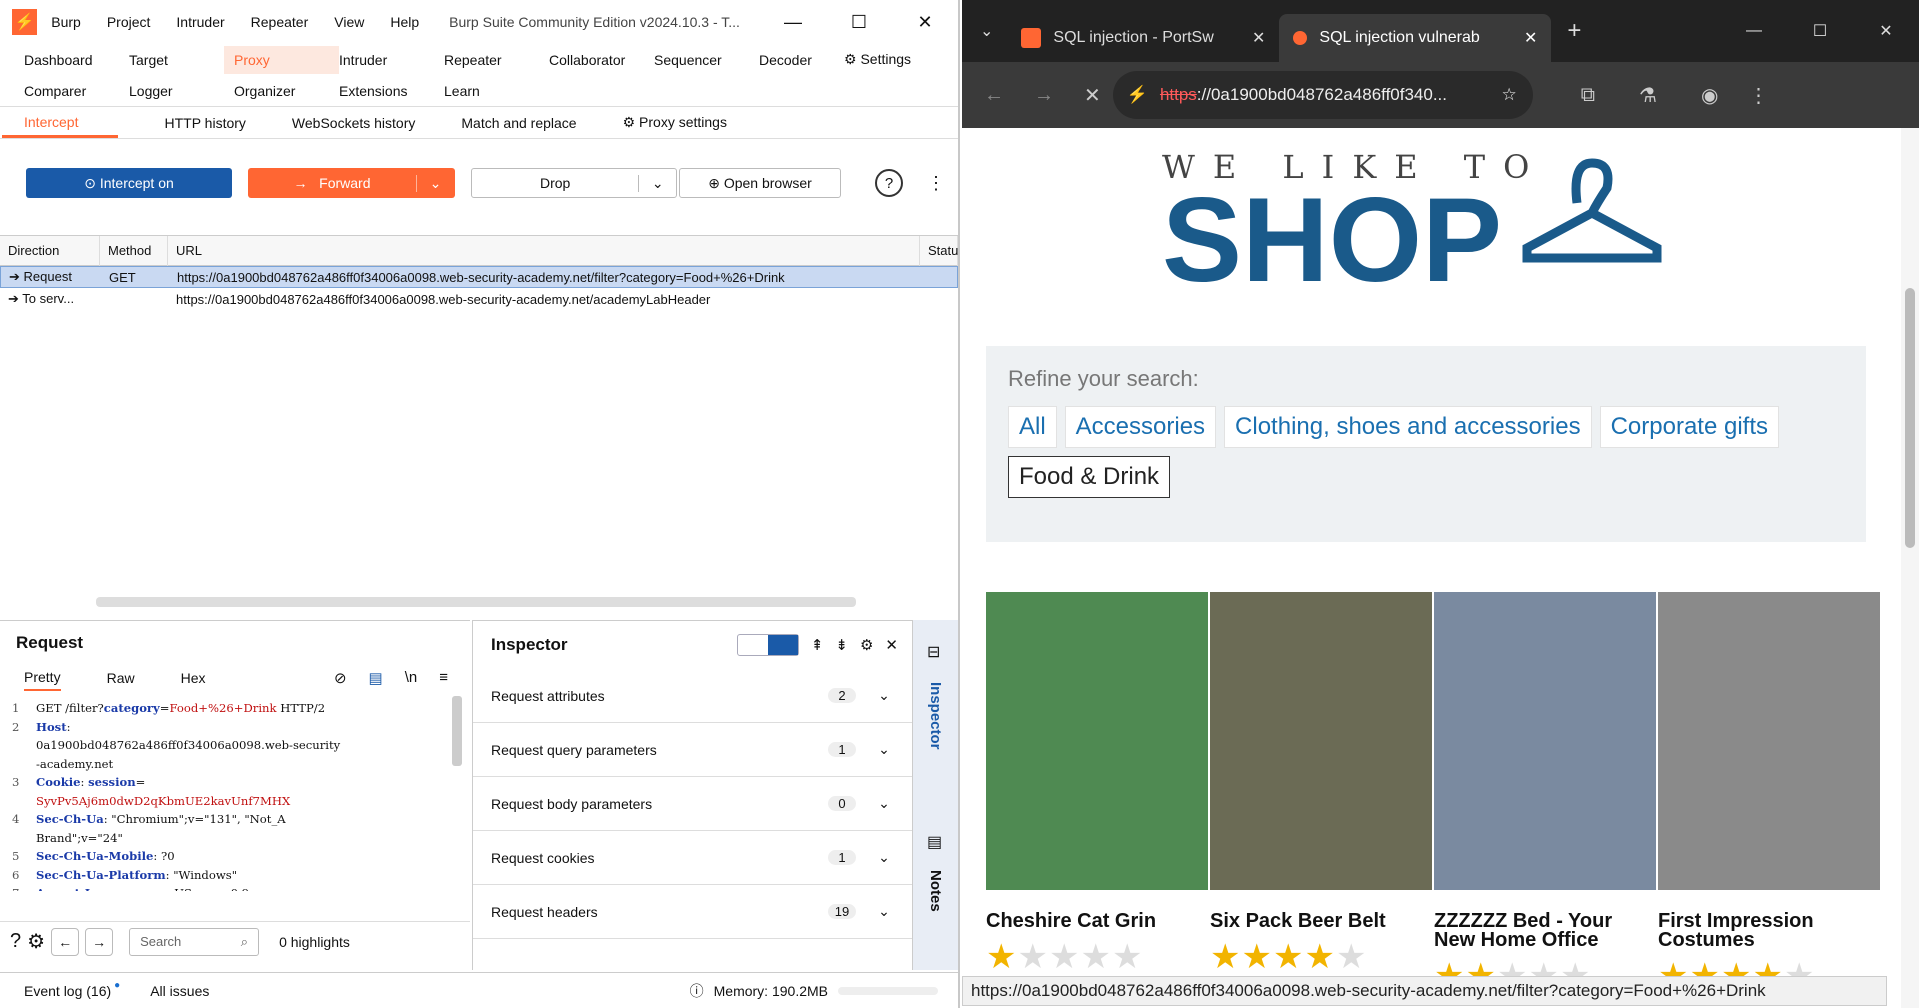 The width and height of the screenshot is (1919, 1008). I want to click on col-direction: Direction, so click(50, 250).